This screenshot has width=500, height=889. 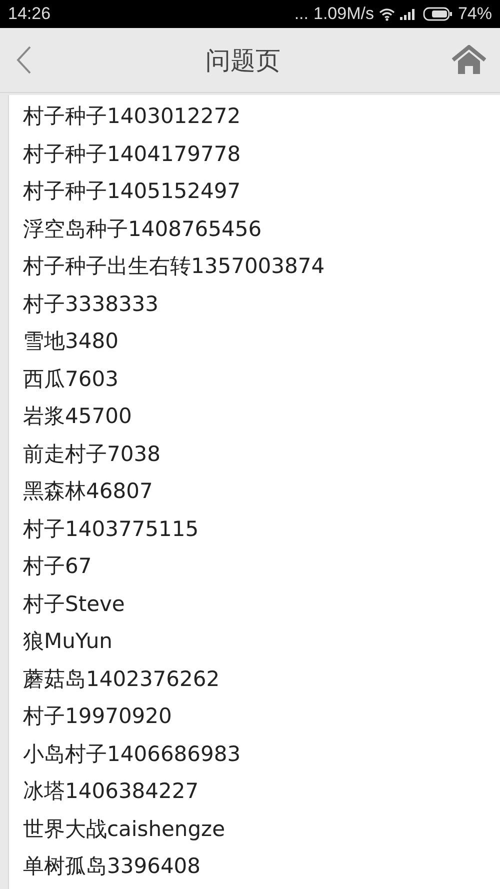 What do you see at coordinates (112, 866) in the screenshot?
I see `list-item: 单树孤岛3396408` at bounding box center [112, 866].